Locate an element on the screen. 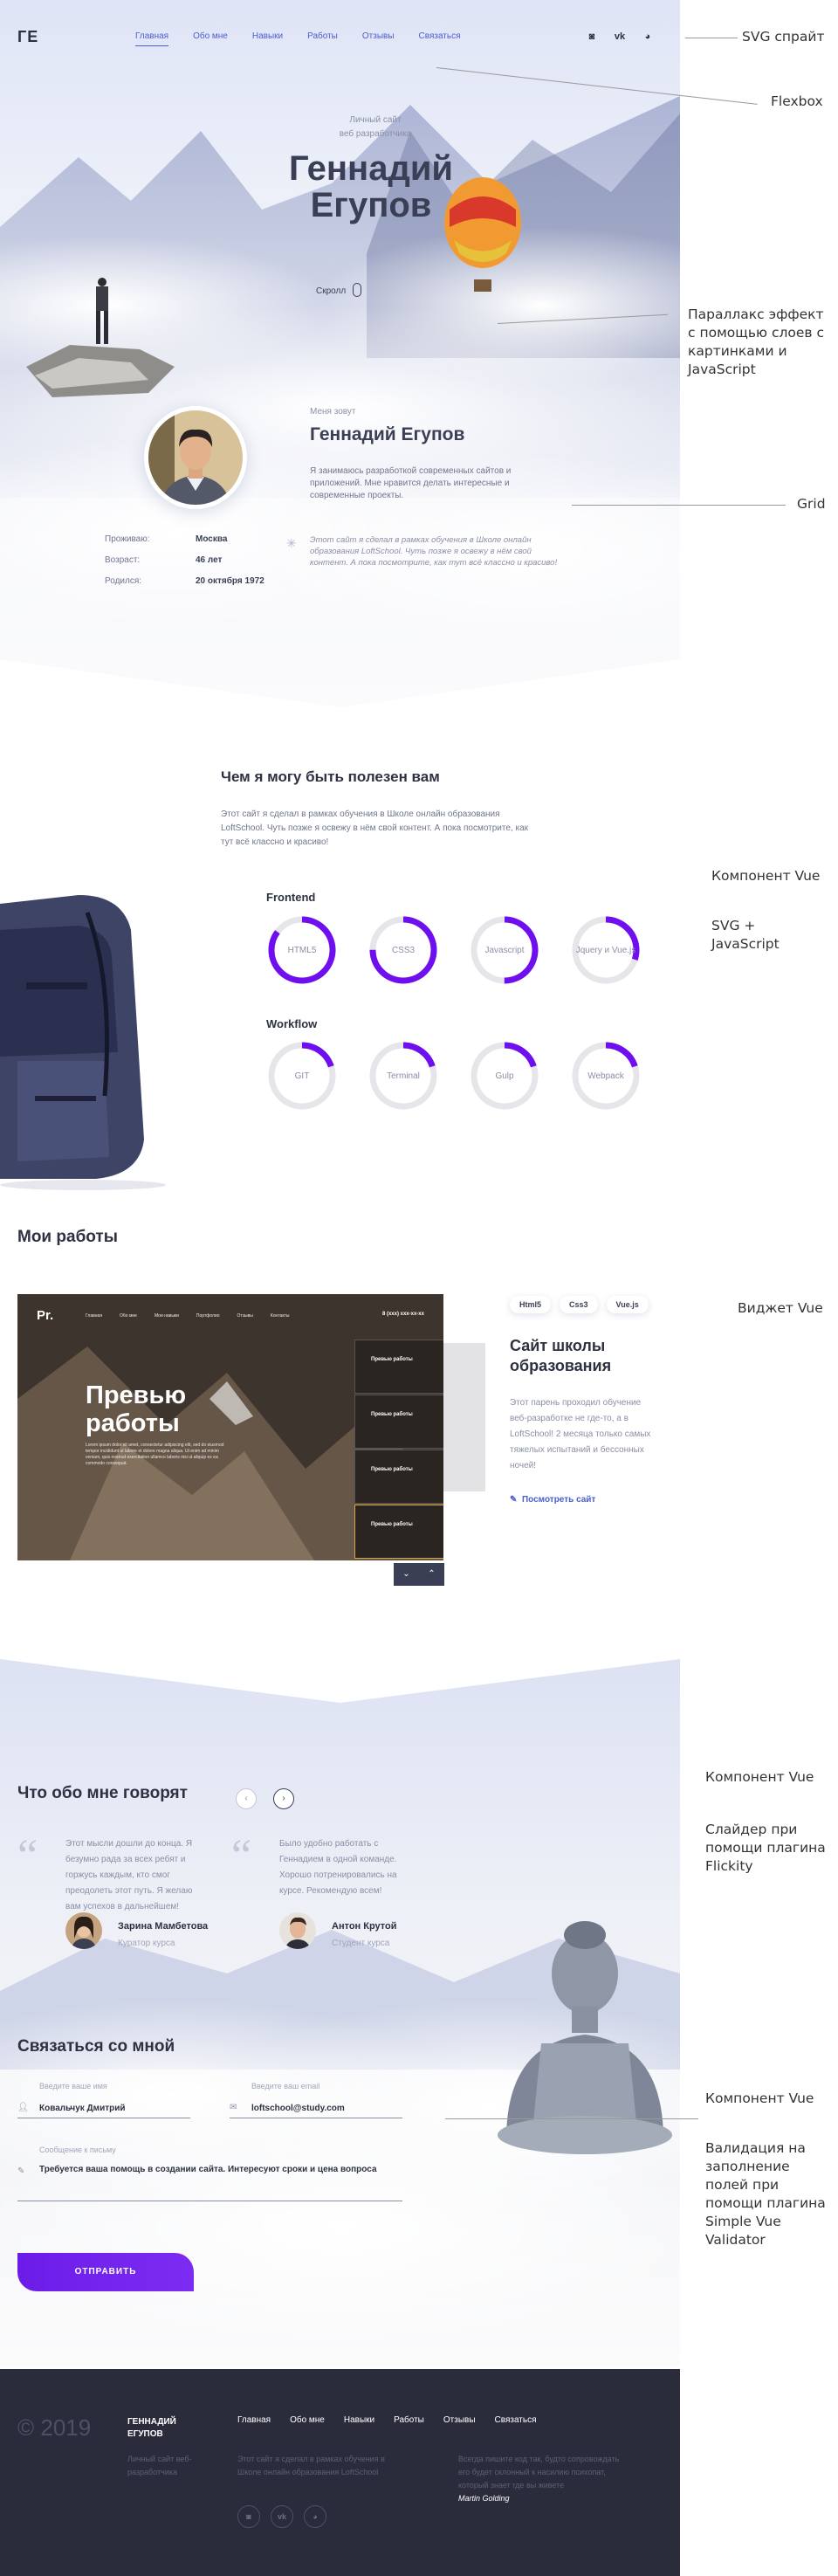 This screenshot has width=838, height=2576. scroll-label: Скролл is located at coordinates (331, 291).